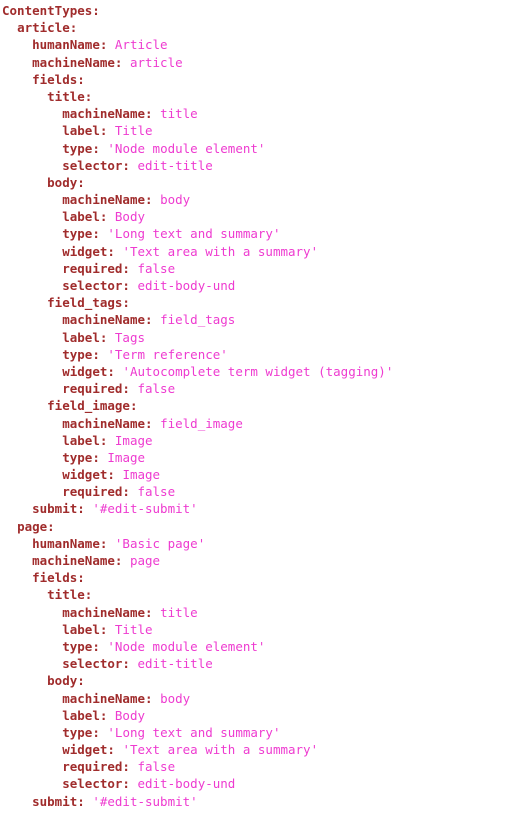 This screenshot has height=821, width=513. I want to click on yaml-key: ContentTypes:, so click(51, 10).